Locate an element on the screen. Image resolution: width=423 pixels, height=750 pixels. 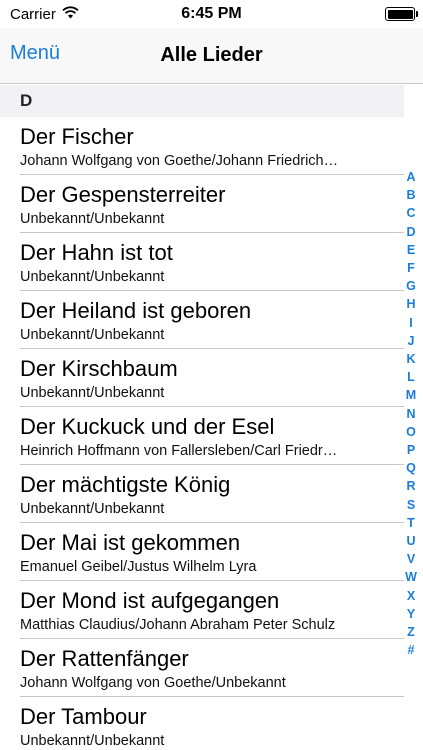
index-letter: P is located at coordinates (411, 450).